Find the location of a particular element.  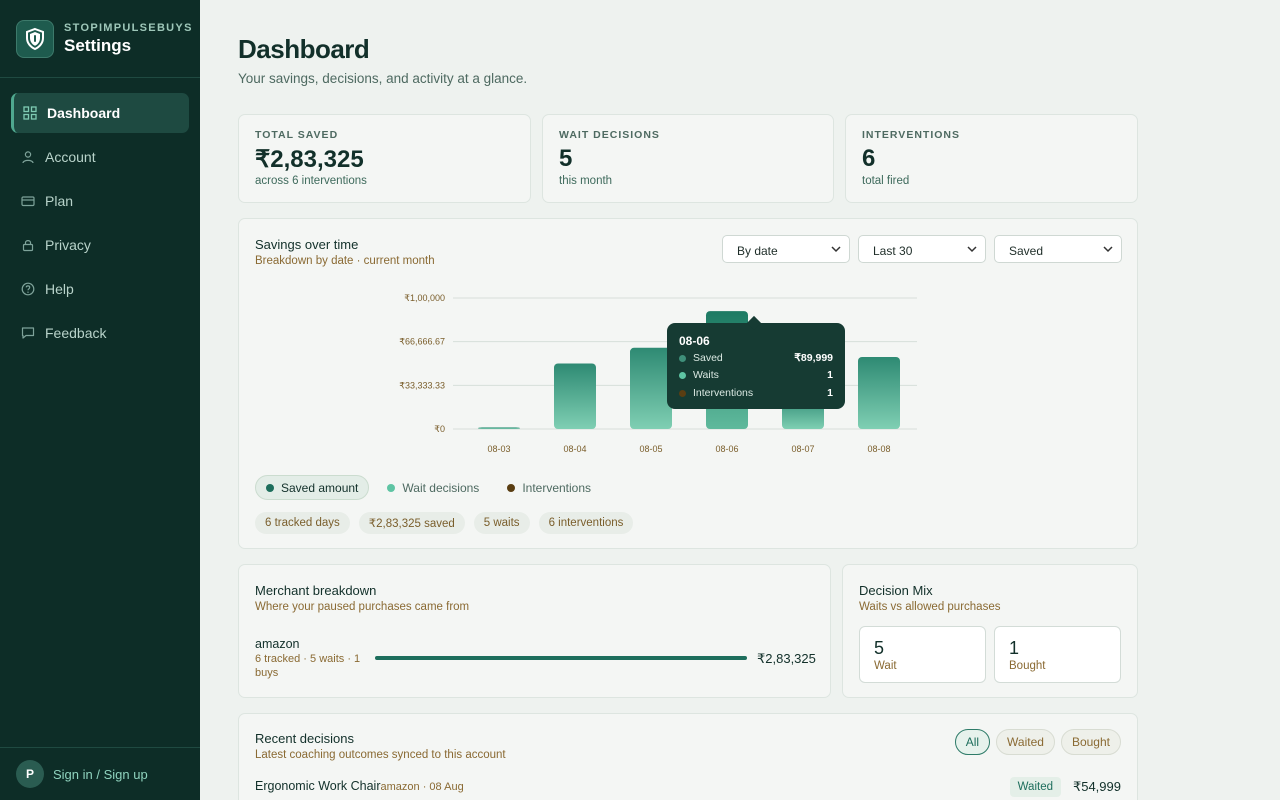

x-tick-label: 08-08 is located at coordinates (878, 449).